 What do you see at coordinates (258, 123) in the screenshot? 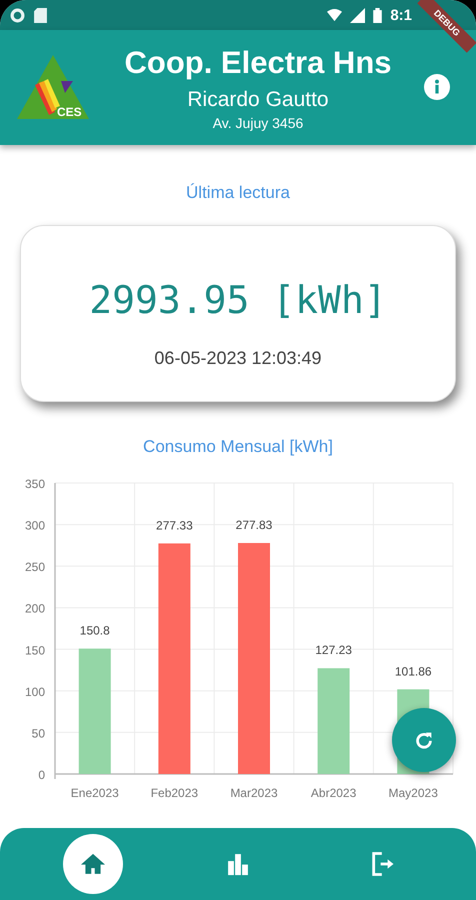
I see `address-text: Av. Jujuy 3456` at bounding box center [258, 123].